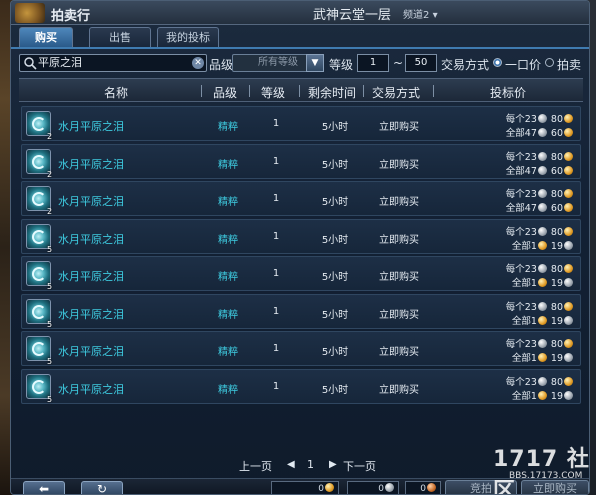  What do you see at coordinates (335, 277) in the screenshot?
I see `item-time-left: 5小时` at bounding box center [335, 277].